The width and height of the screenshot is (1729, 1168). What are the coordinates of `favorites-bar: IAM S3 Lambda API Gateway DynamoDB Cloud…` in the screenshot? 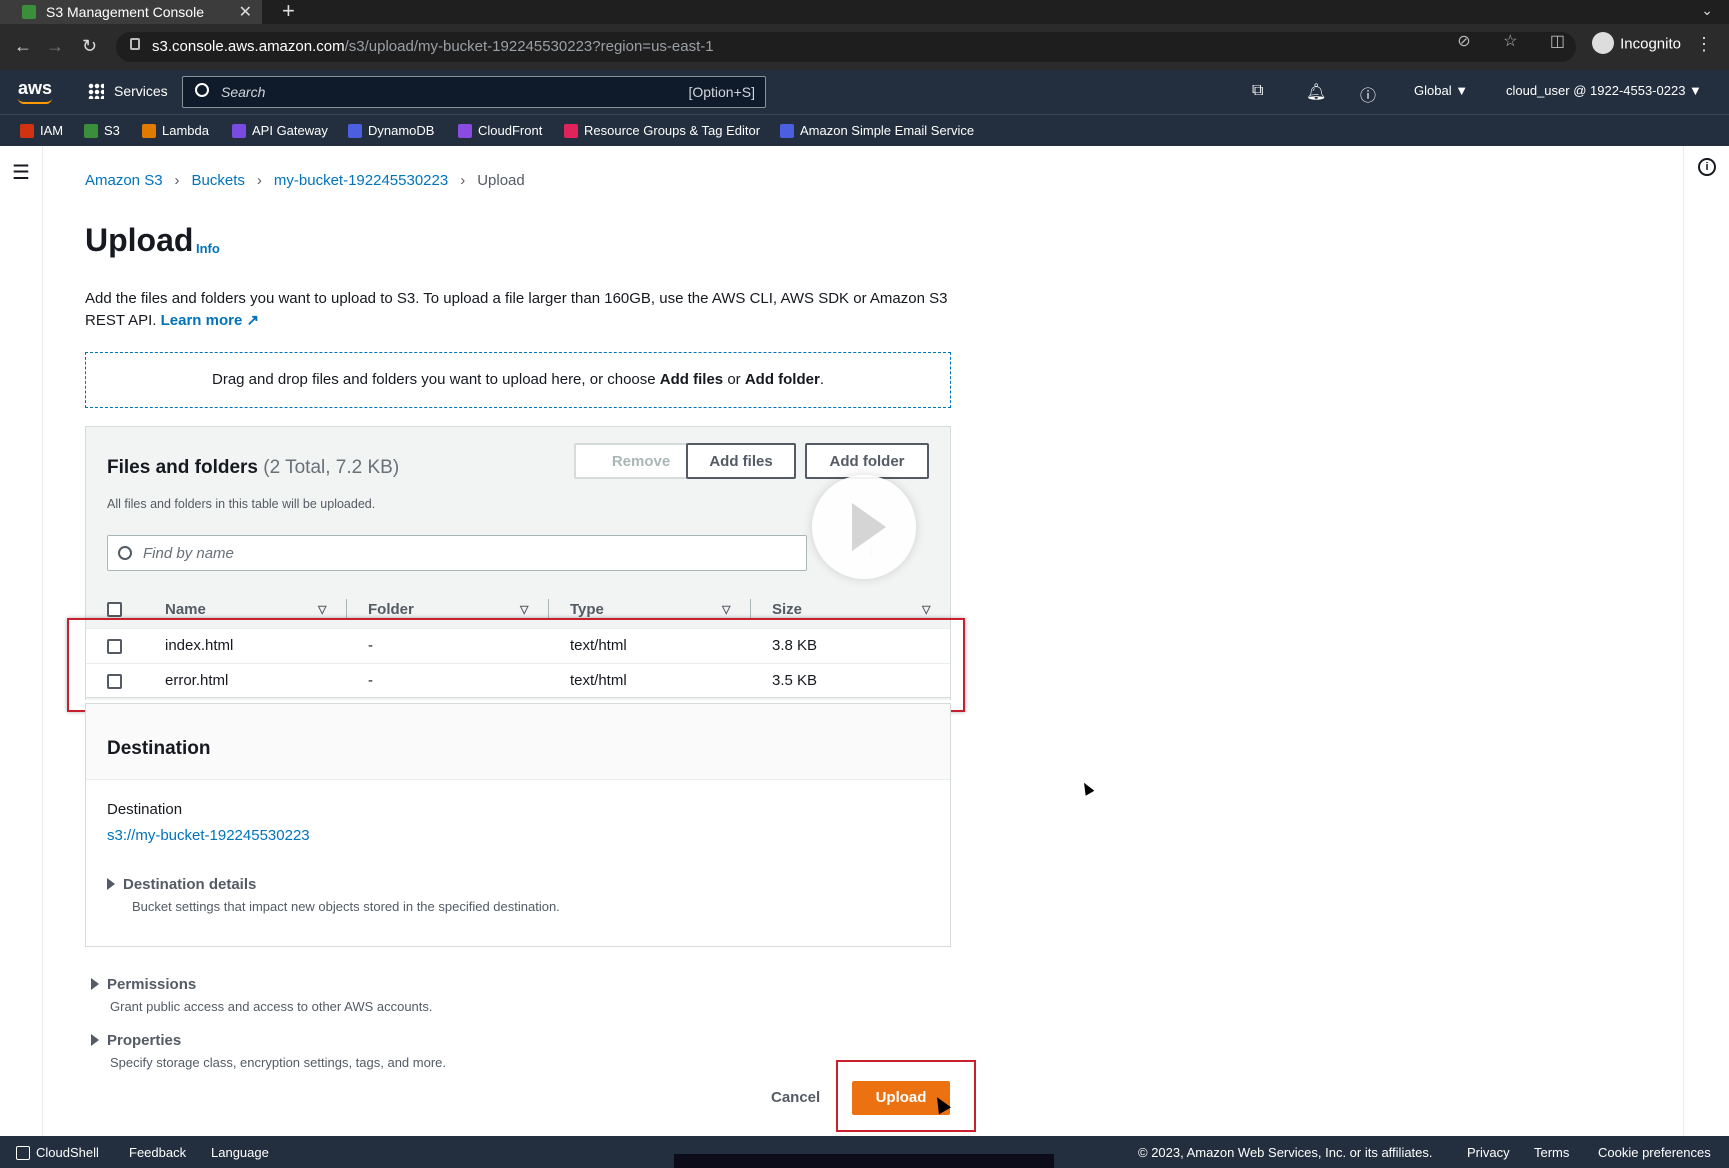 It's located at (864, 130).